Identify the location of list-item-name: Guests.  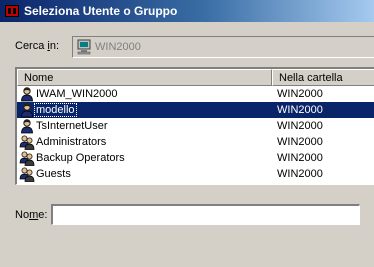
(53, 174).